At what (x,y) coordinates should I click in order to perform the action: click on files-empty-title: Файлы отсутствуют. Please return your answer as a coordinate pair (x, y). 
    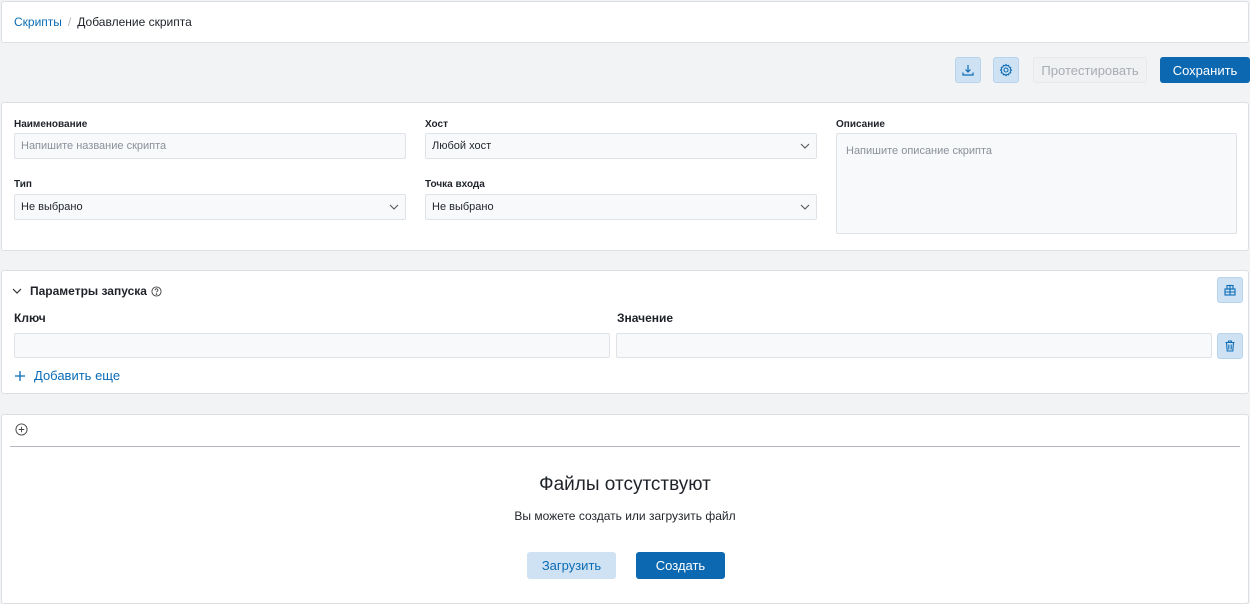
    Looking at the image, I should click on (625, 484).